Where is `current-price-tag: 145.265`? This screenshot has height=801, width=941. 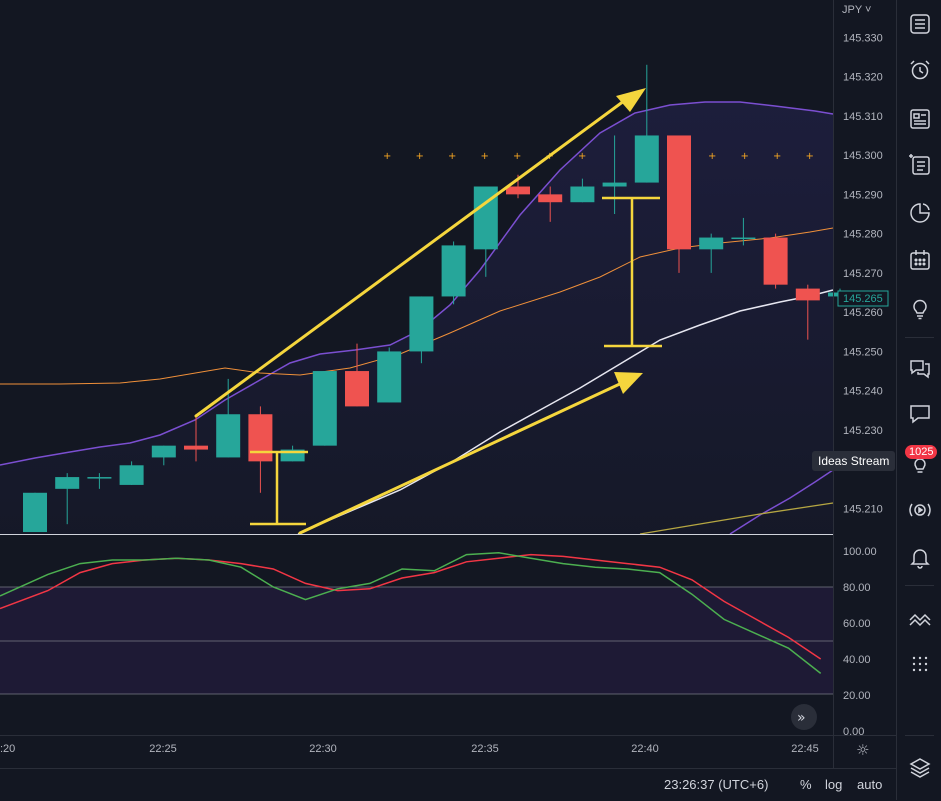 current-price-tag: 145.265 is located at coordinates (863, 299).